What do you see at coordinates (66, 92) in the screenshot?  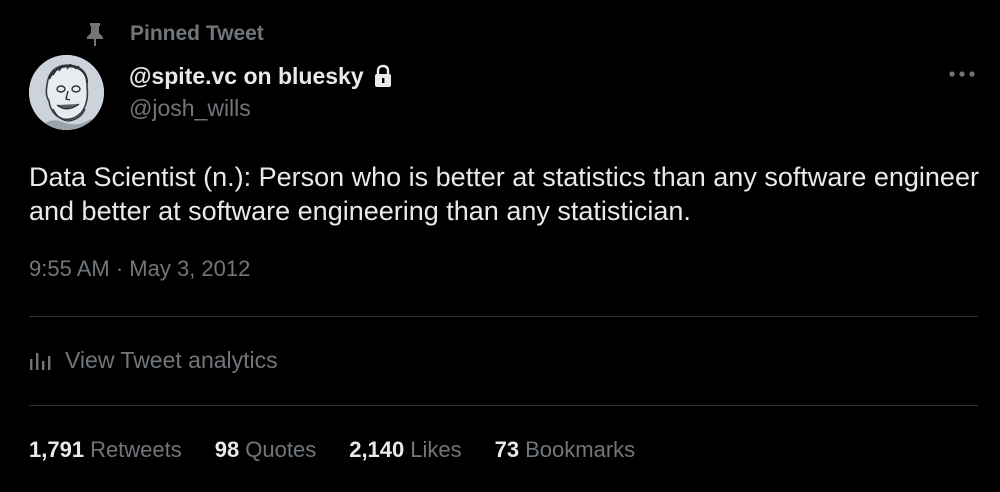 I see `avatar` at bounding box center [66, 92].